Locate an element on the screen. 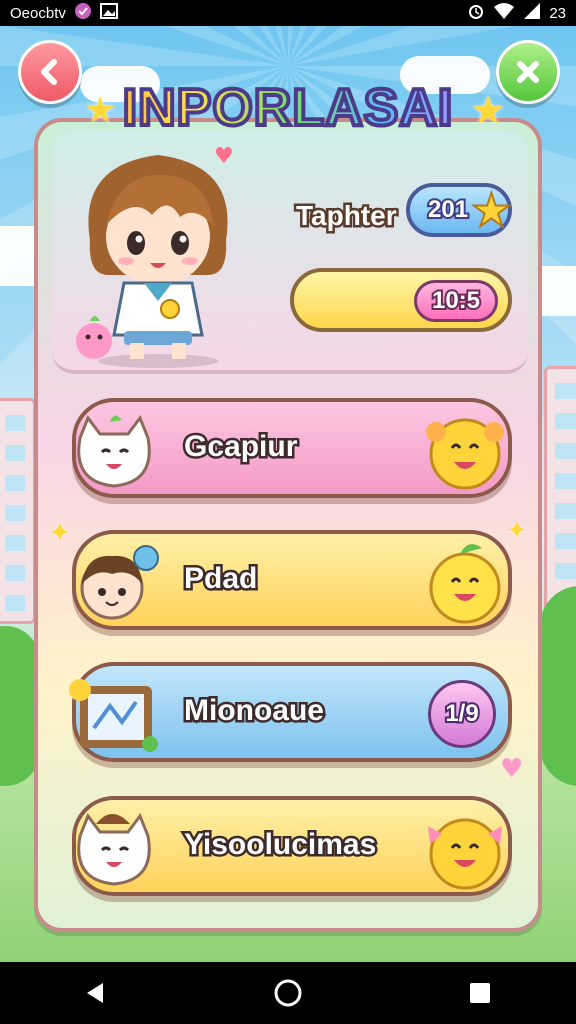  menu-button-mionoaue: Mionoaue 1/9 is located at coordinates (290, 712).